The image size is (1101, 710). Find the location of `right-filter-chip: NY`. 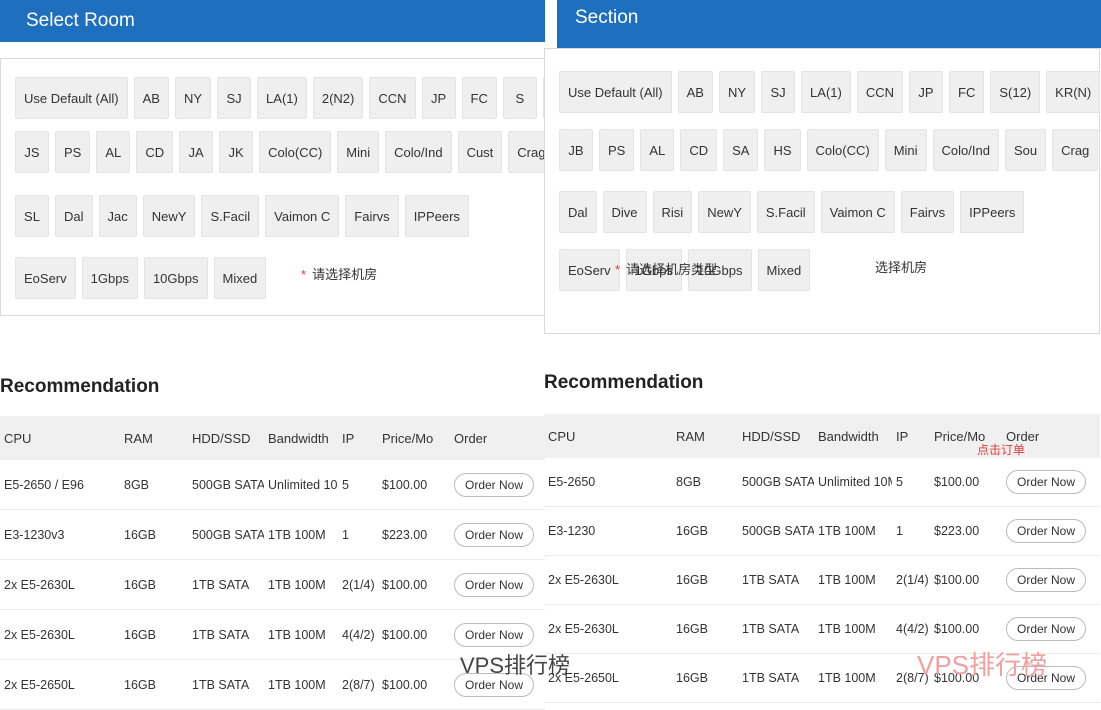

right-filter-chip: NY is located at coordinates (737, 92).